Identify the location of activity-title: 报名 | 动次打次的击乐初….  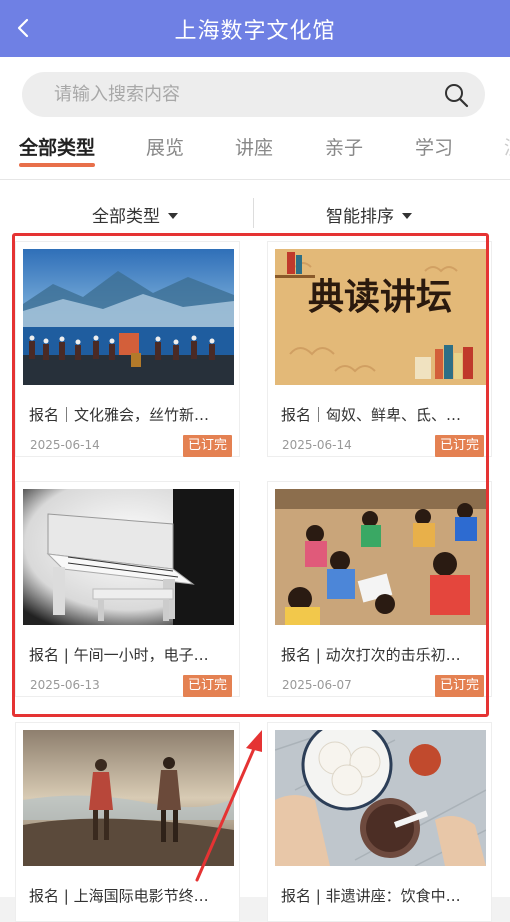
(371, 655).